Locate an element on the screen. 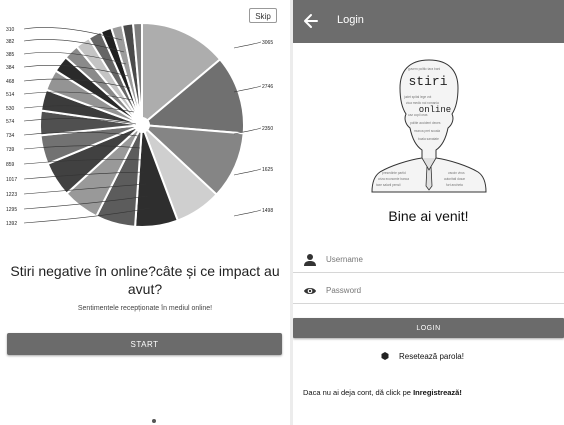 Image resolution: width=564 pixels, height=425 pixels. slice-label: 1295 is located at coordinates (11, 210).